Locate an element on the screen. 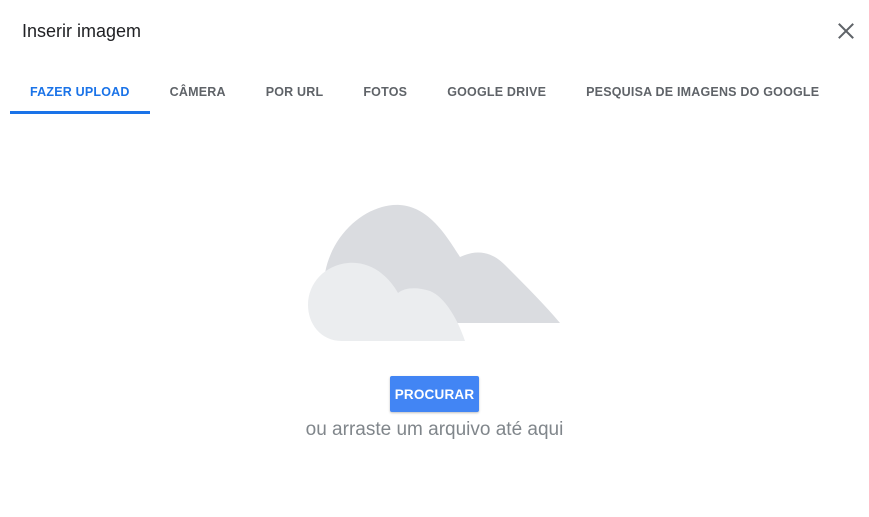  tab-fazer-upload: FAZER UPLOAD is located at coordinates (80, 92).